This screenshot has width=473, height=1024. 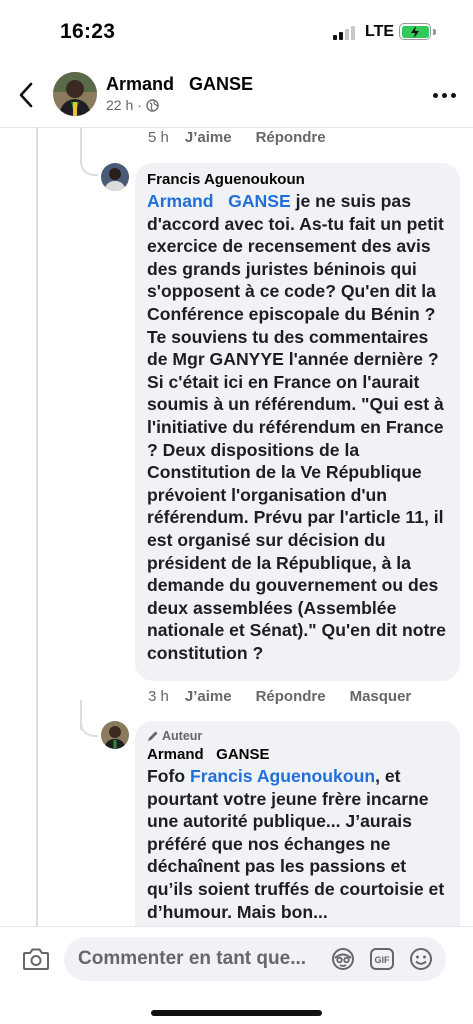 I want to click on post-header: Armand GANSE 22 h ·, so click(x=236, y=95).